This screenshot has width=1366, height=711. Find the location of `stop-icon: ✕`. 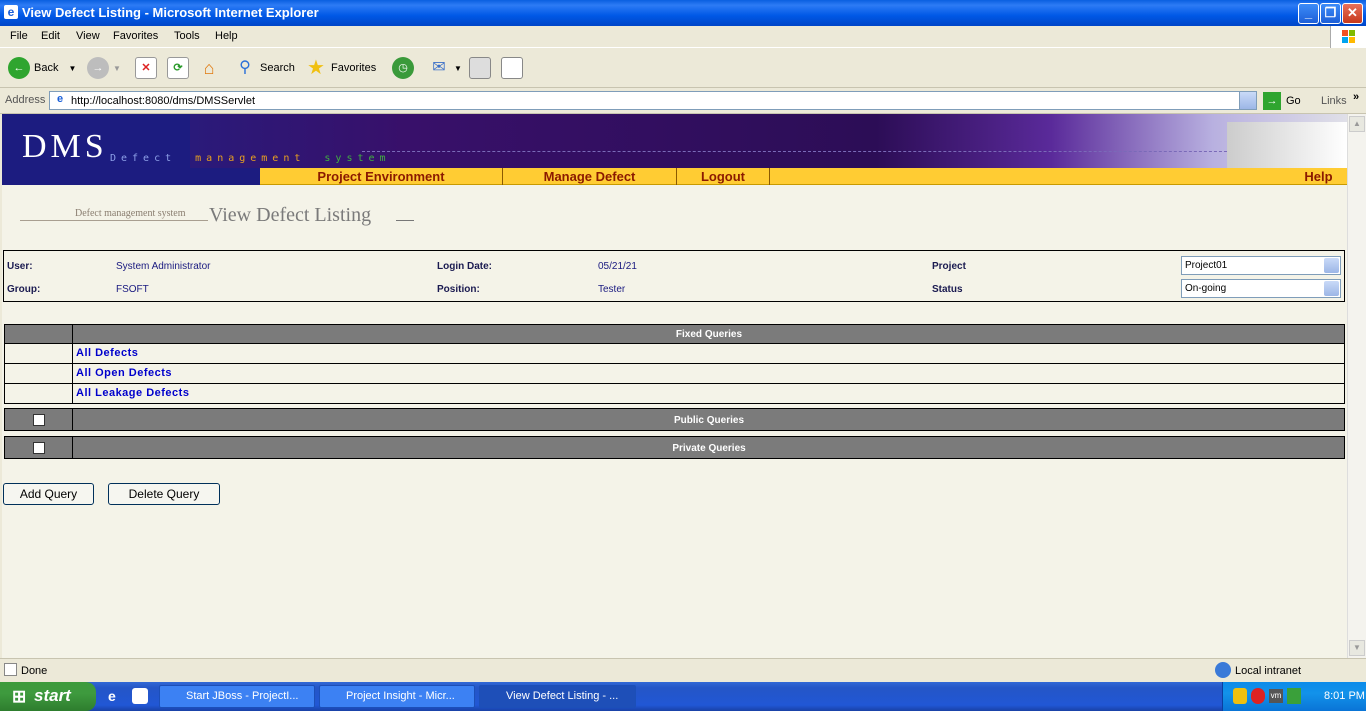

stop-icon: ✕ is located at coordinates (146, 68).